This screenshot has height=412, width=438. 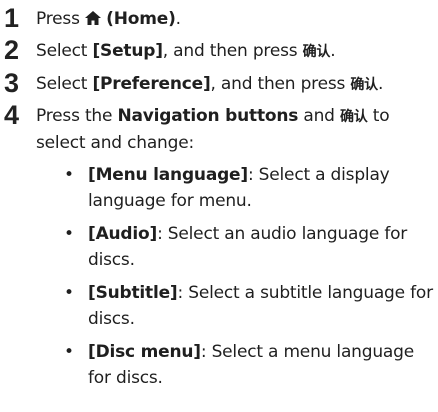 I want to click on menu-item-setup: [Setup], so click(x=127, y=51).